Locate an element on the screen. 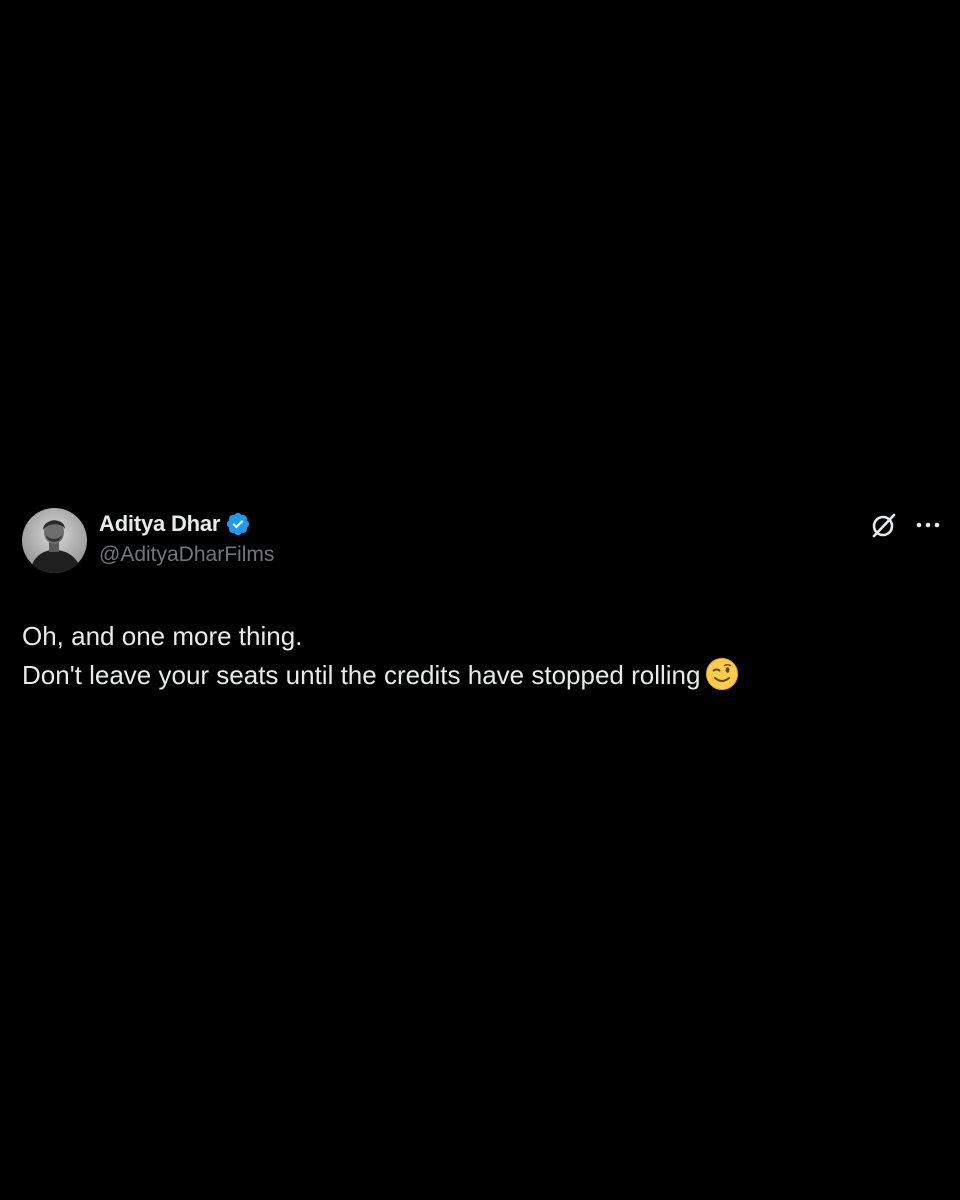 The width and height of the screenshot is (960, 1200). author-handle: @AdityaDharFilms is located at coordinates (186, 555).